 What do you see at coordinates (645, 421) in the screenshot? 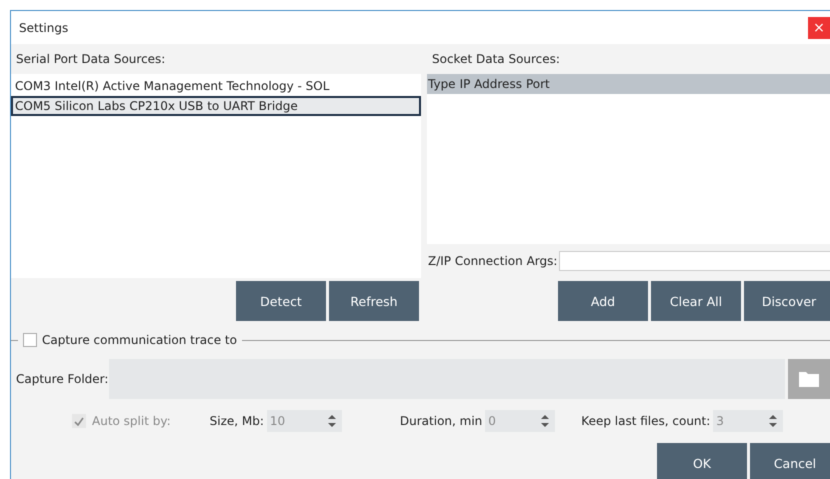
I see `field-label: Keep last files, count:` at bounding box center [645, 421].